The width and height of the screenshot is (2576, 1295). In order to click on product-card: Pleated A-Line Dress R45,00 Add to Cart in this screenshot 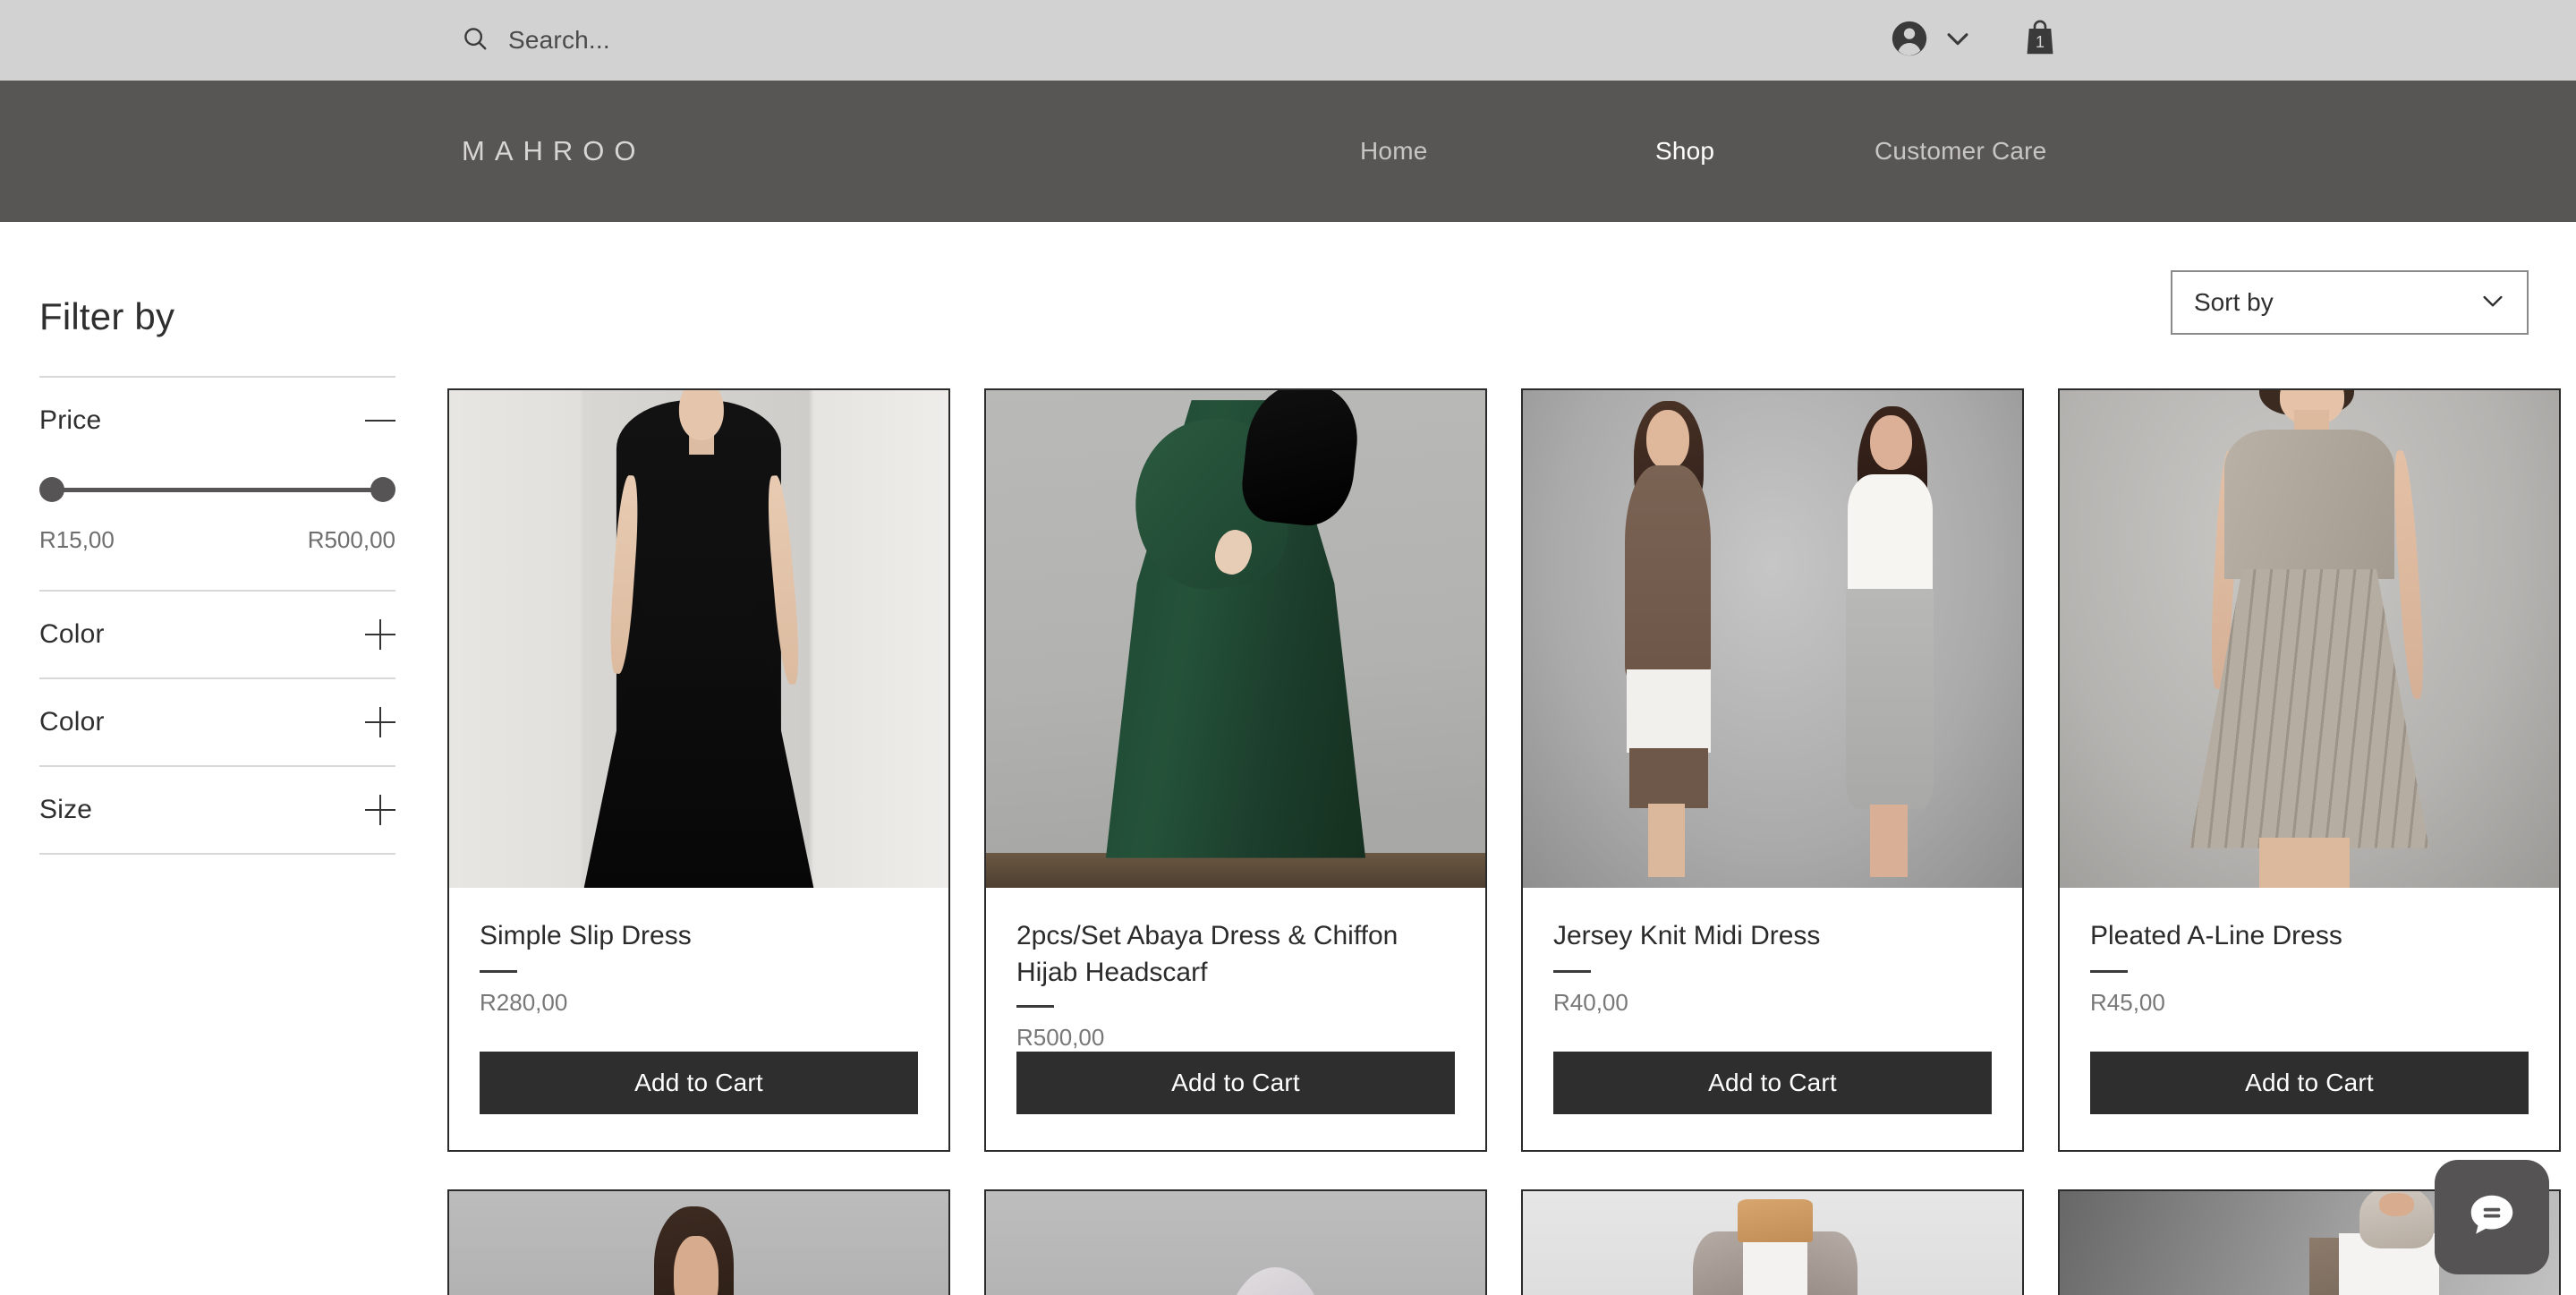, I will do `click(2309, 770)`.